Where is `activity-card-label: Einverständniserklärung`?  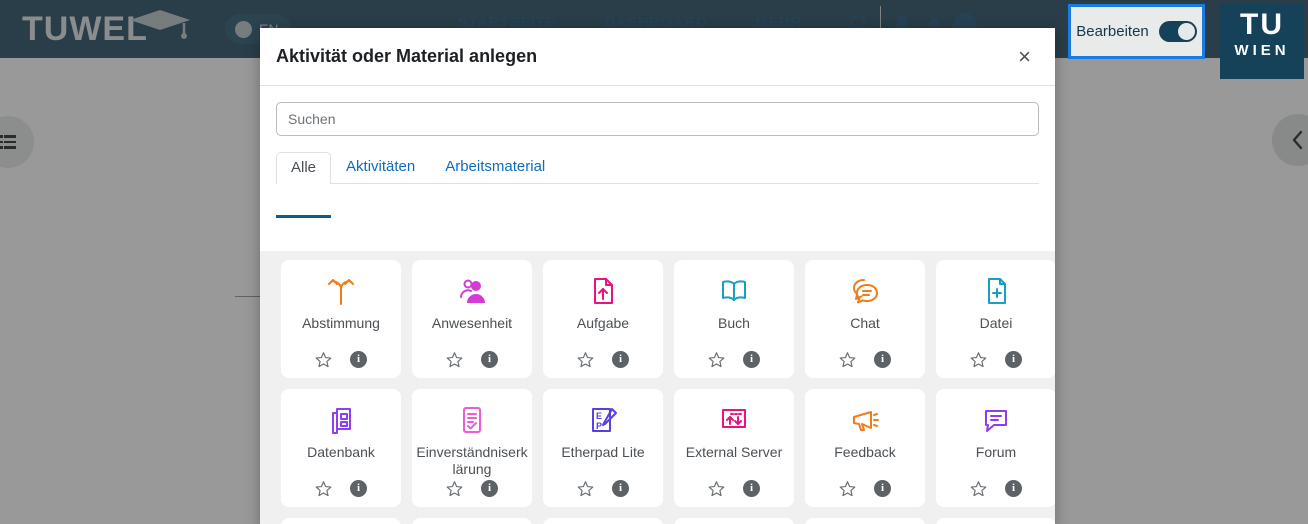 activity-card-label: Einverständniserklärung is located at coordinates (472, 460).